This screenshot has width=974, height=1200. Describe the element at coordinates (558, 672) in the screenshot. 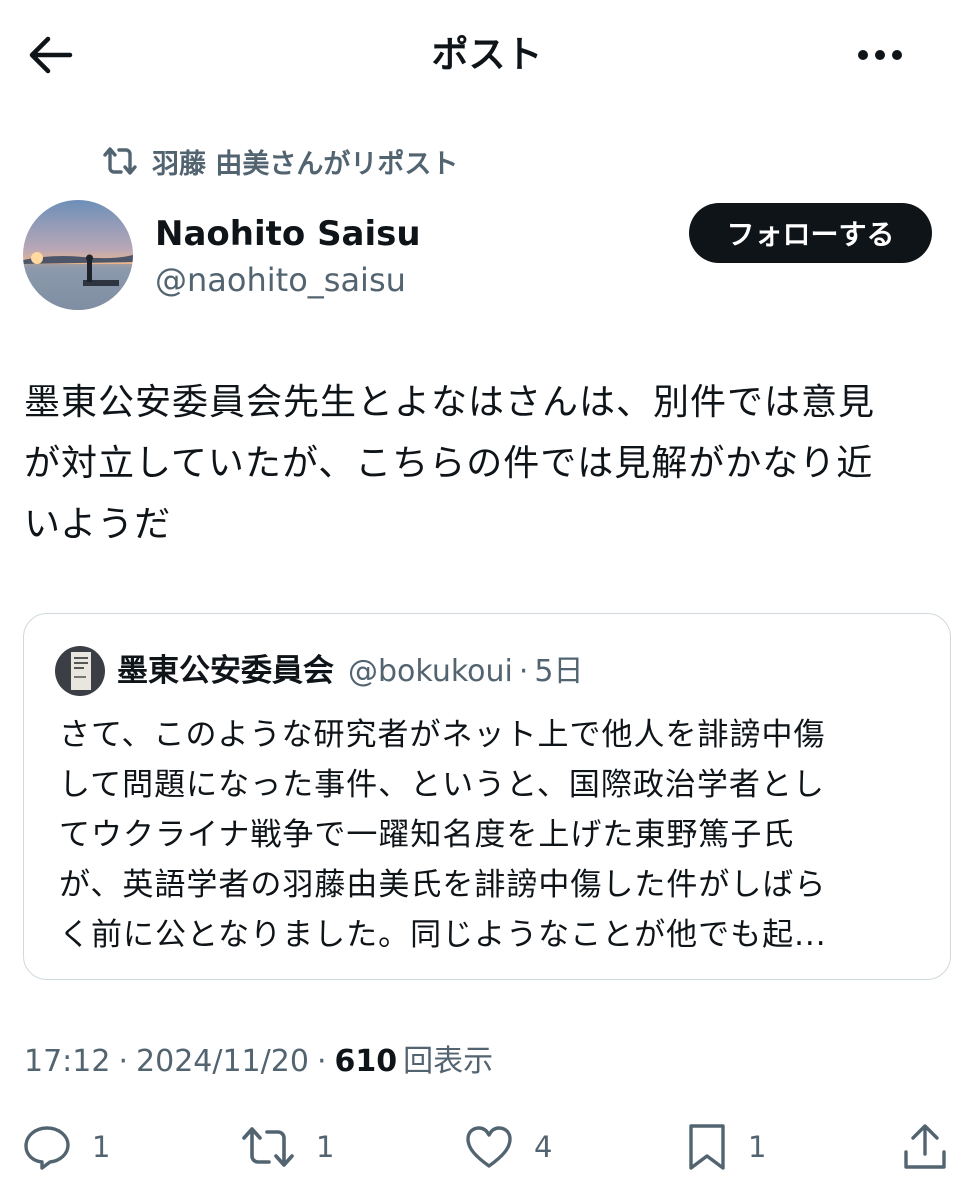

I see `quote-timestamp: 5日` at that location.